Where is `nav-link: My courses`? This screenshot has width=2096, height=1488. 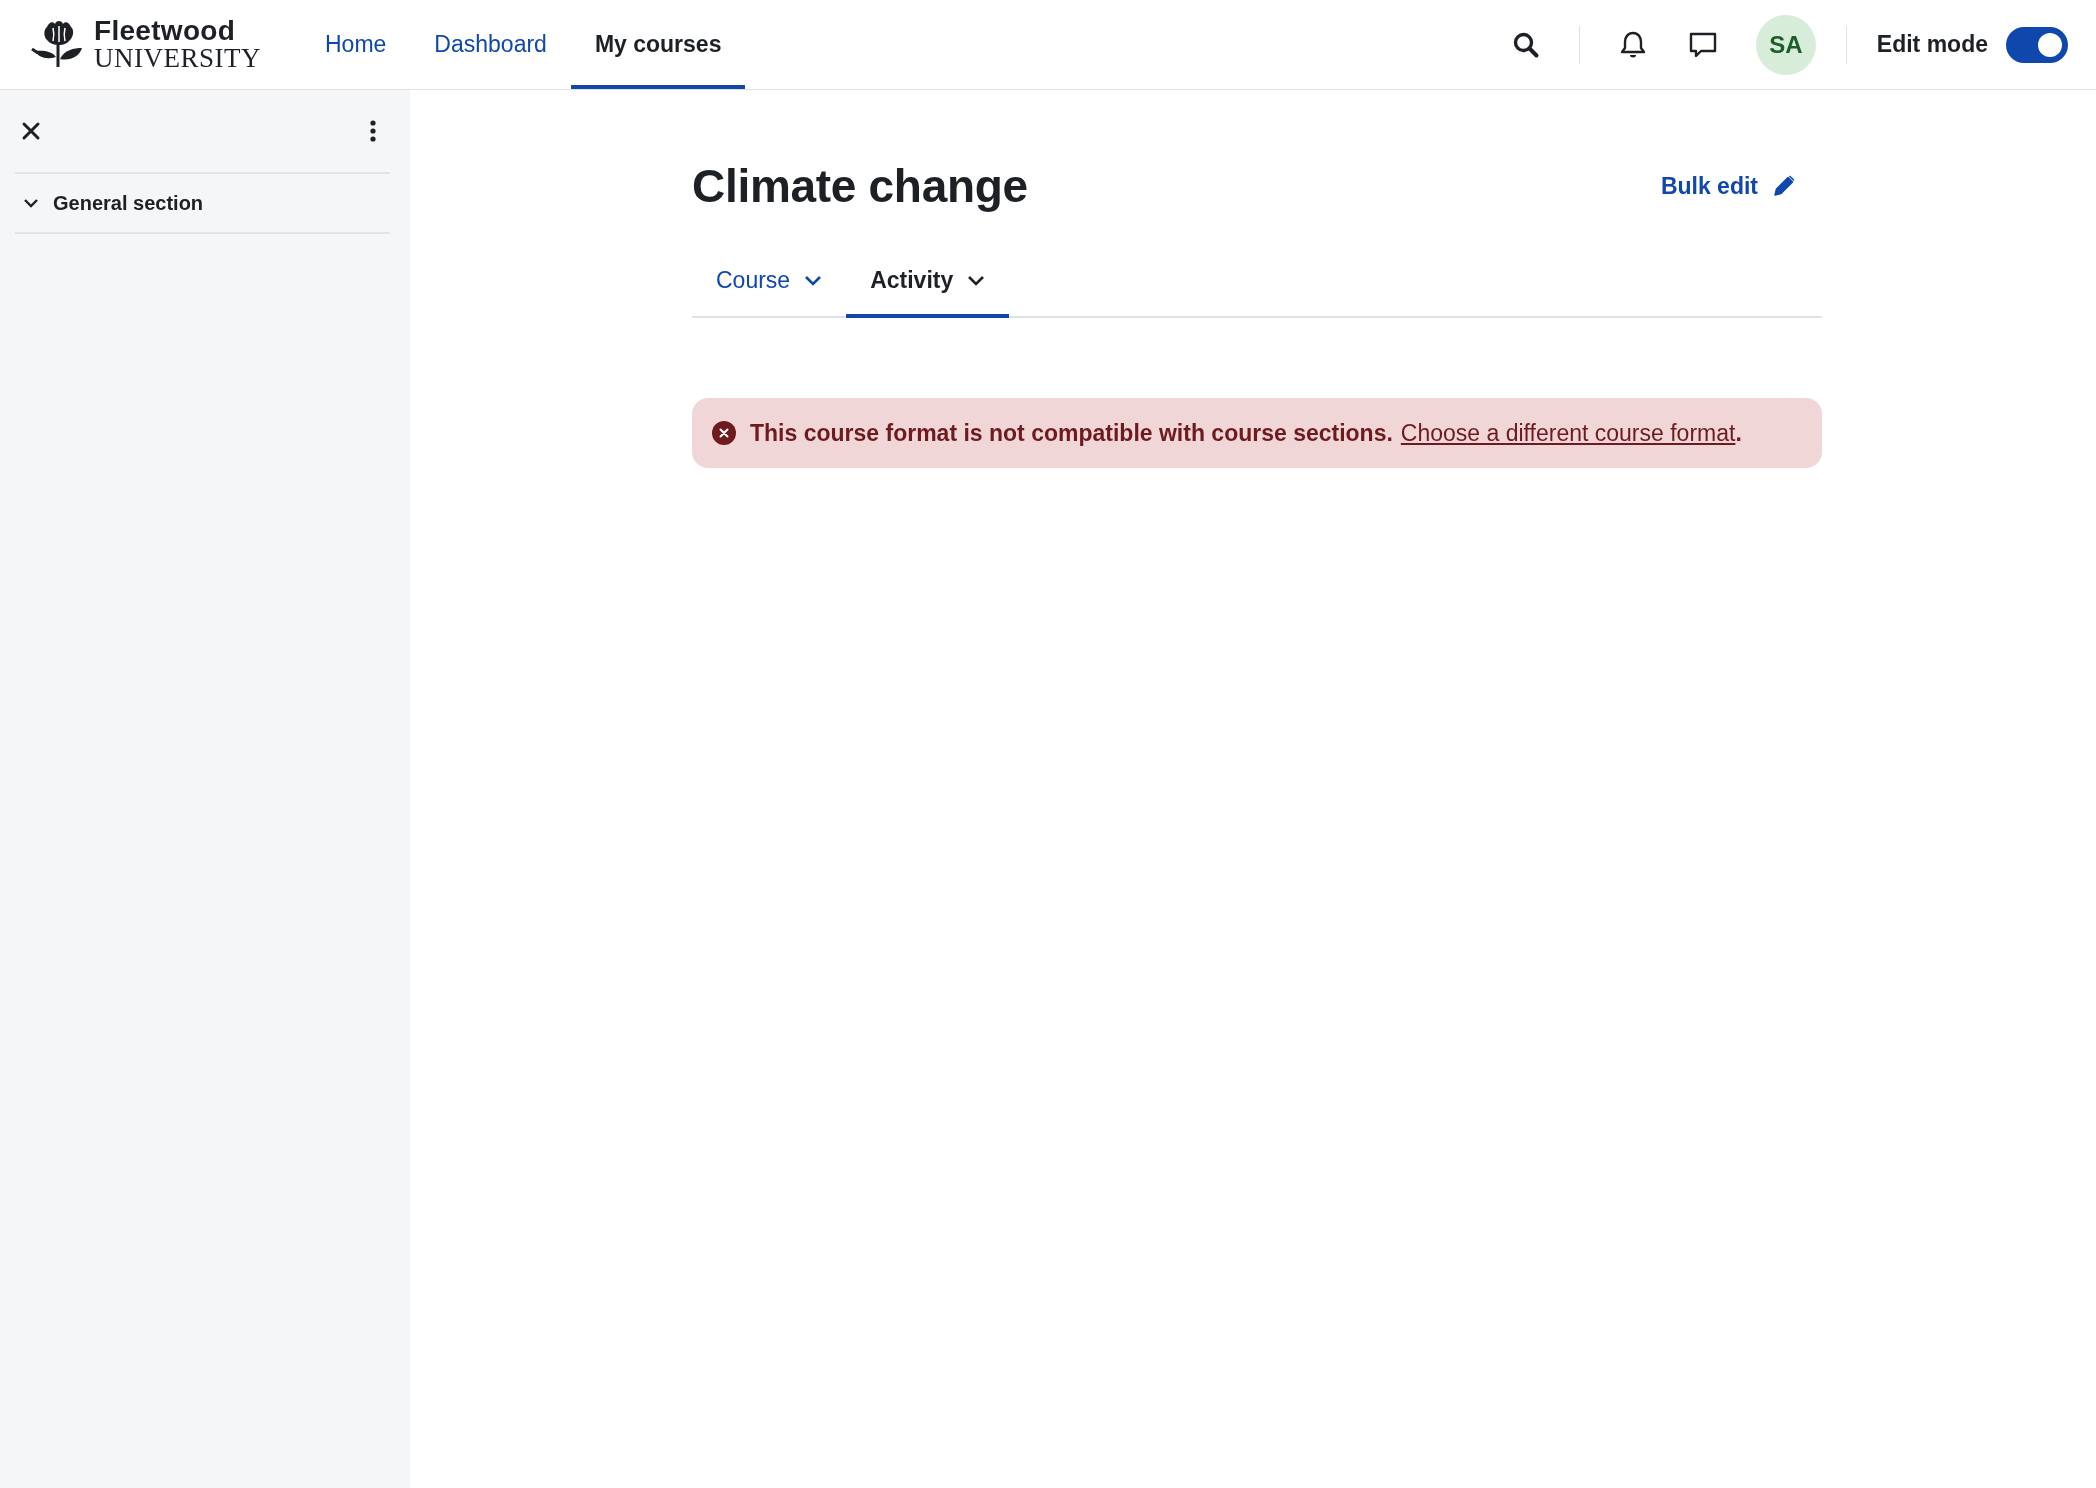
nav-link: My courses is located at coordinates (658, 44).